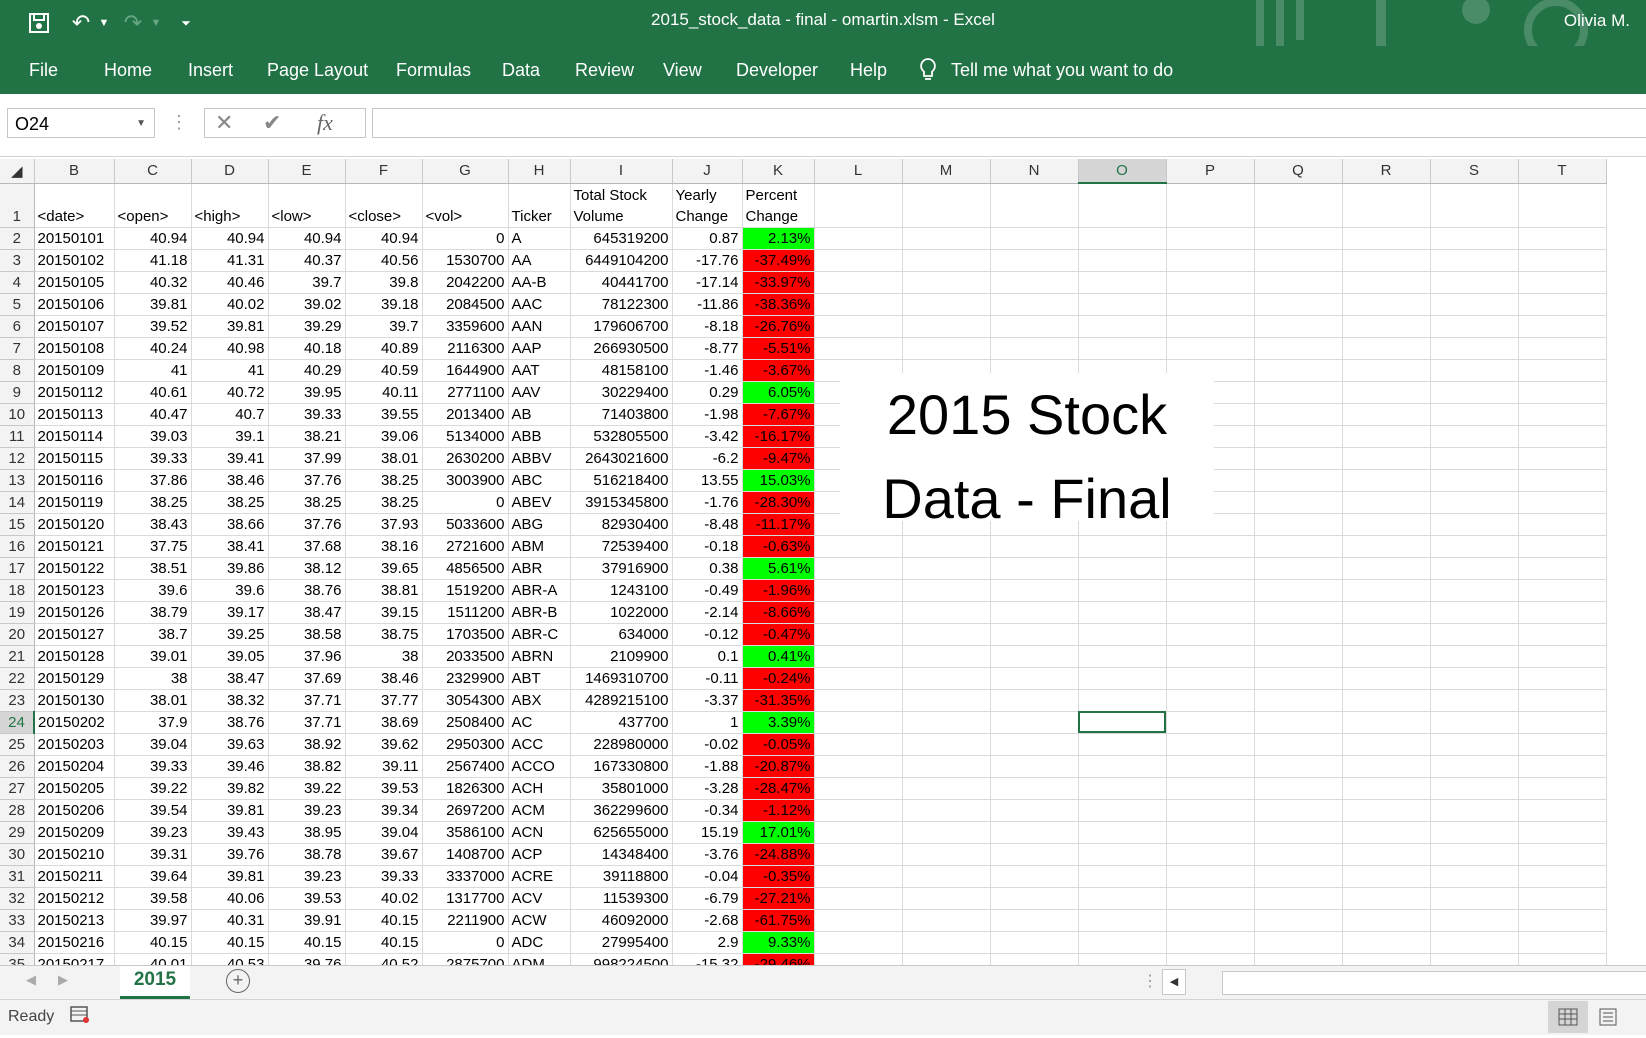  I want to click on column-header: G, so click(465, 171).